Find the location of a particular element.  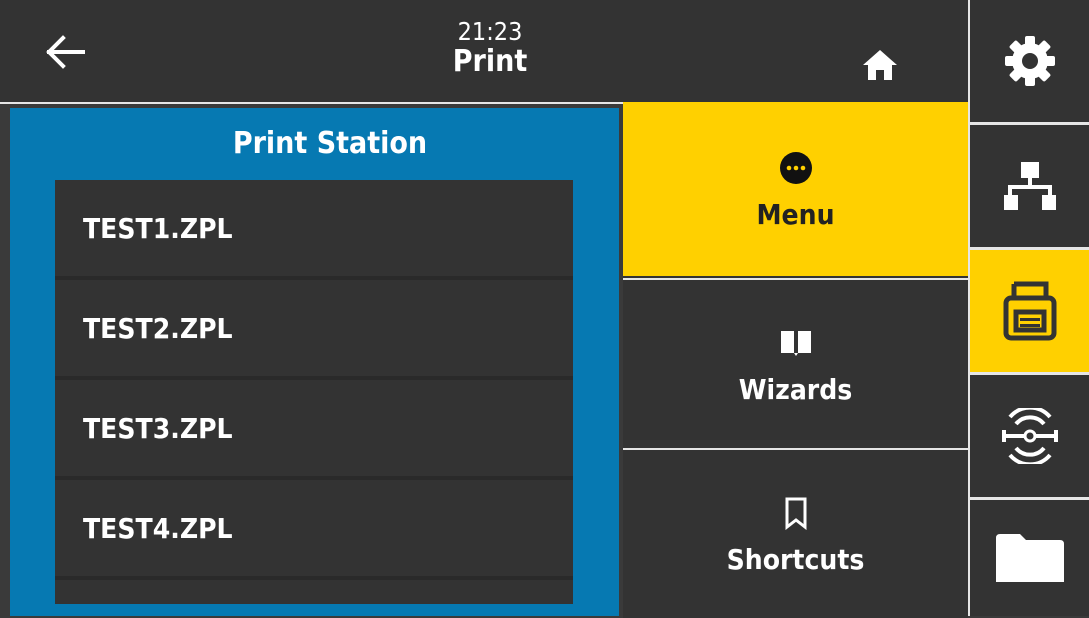

dots-menu-icon is located at coordinates (795, 167).